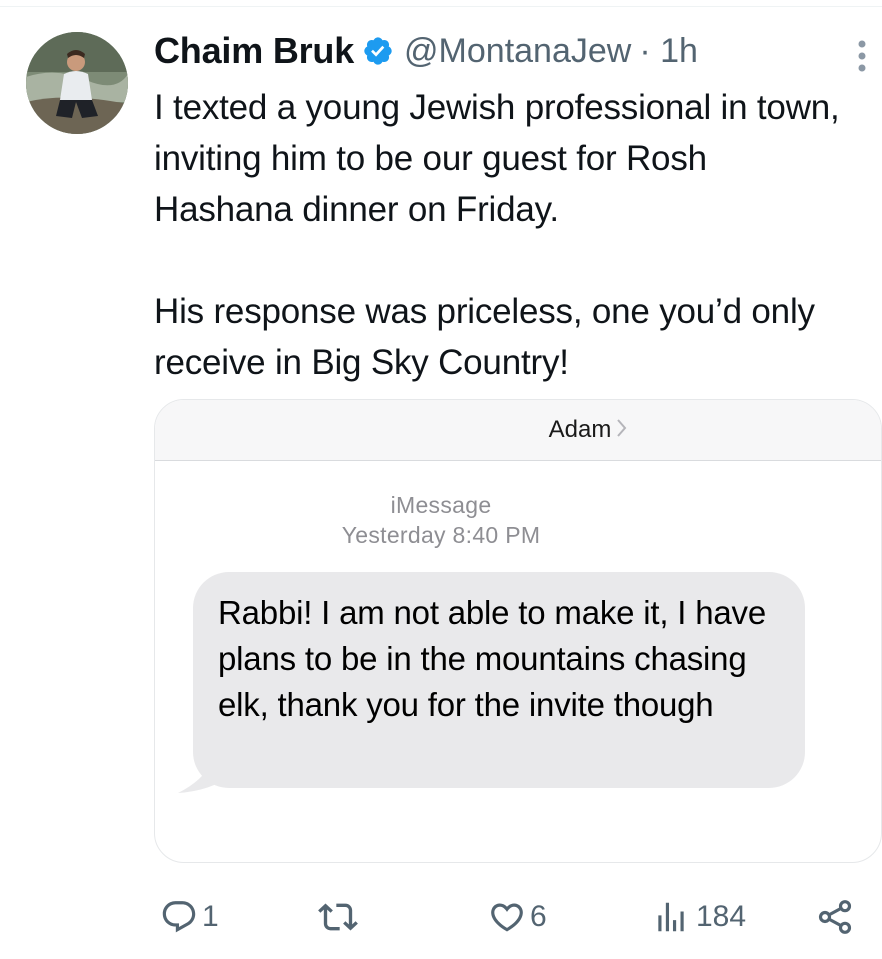  I want to click on verified-badge-icon, so click(378, 51).